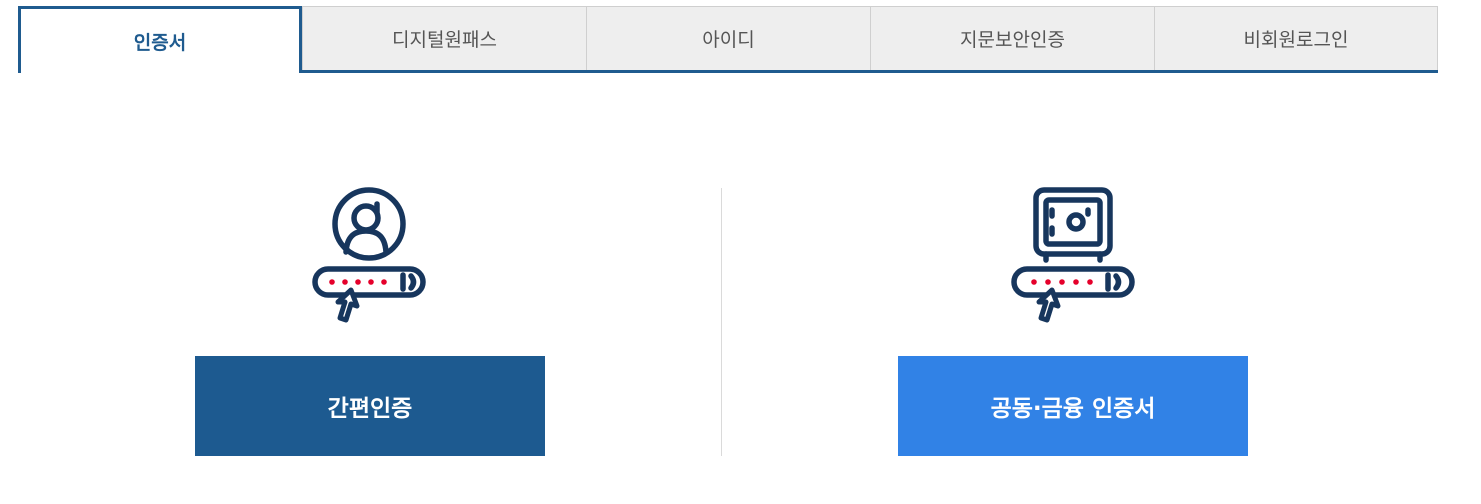  I want to click on tab-guest-login: 비회원로그인, so click(1296, 38).